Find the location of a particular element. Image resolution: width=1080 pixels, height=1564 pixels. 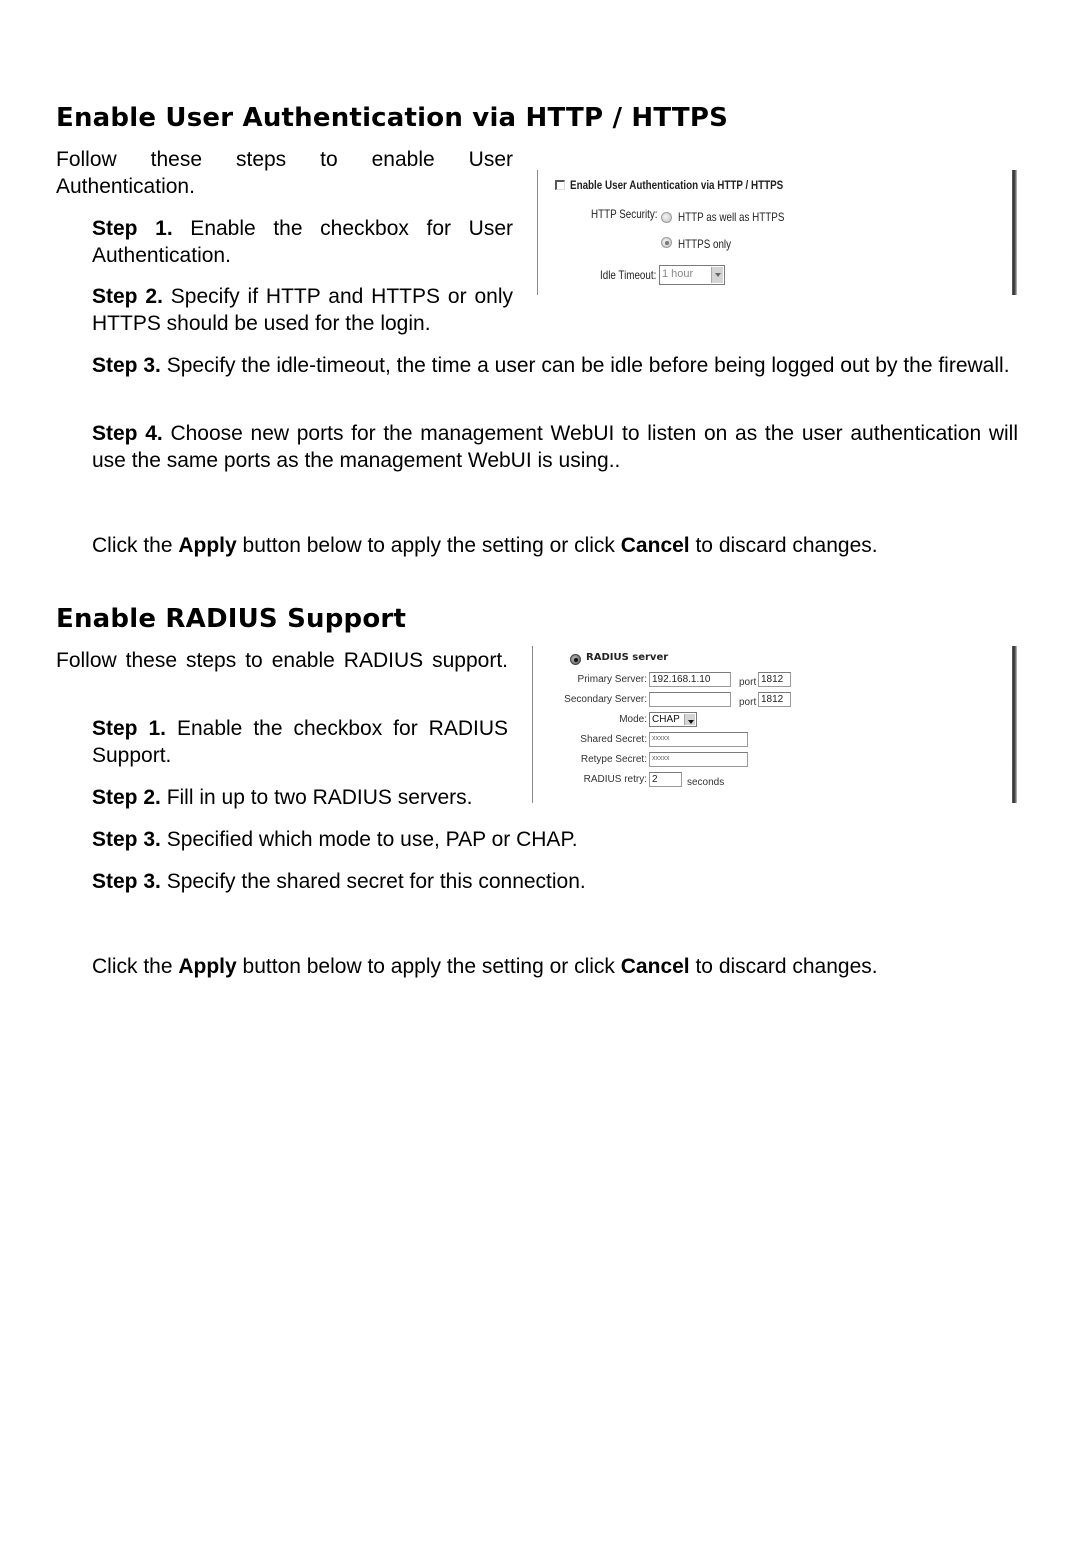

step-label: Step 4. is located at coordinates (127, 433).